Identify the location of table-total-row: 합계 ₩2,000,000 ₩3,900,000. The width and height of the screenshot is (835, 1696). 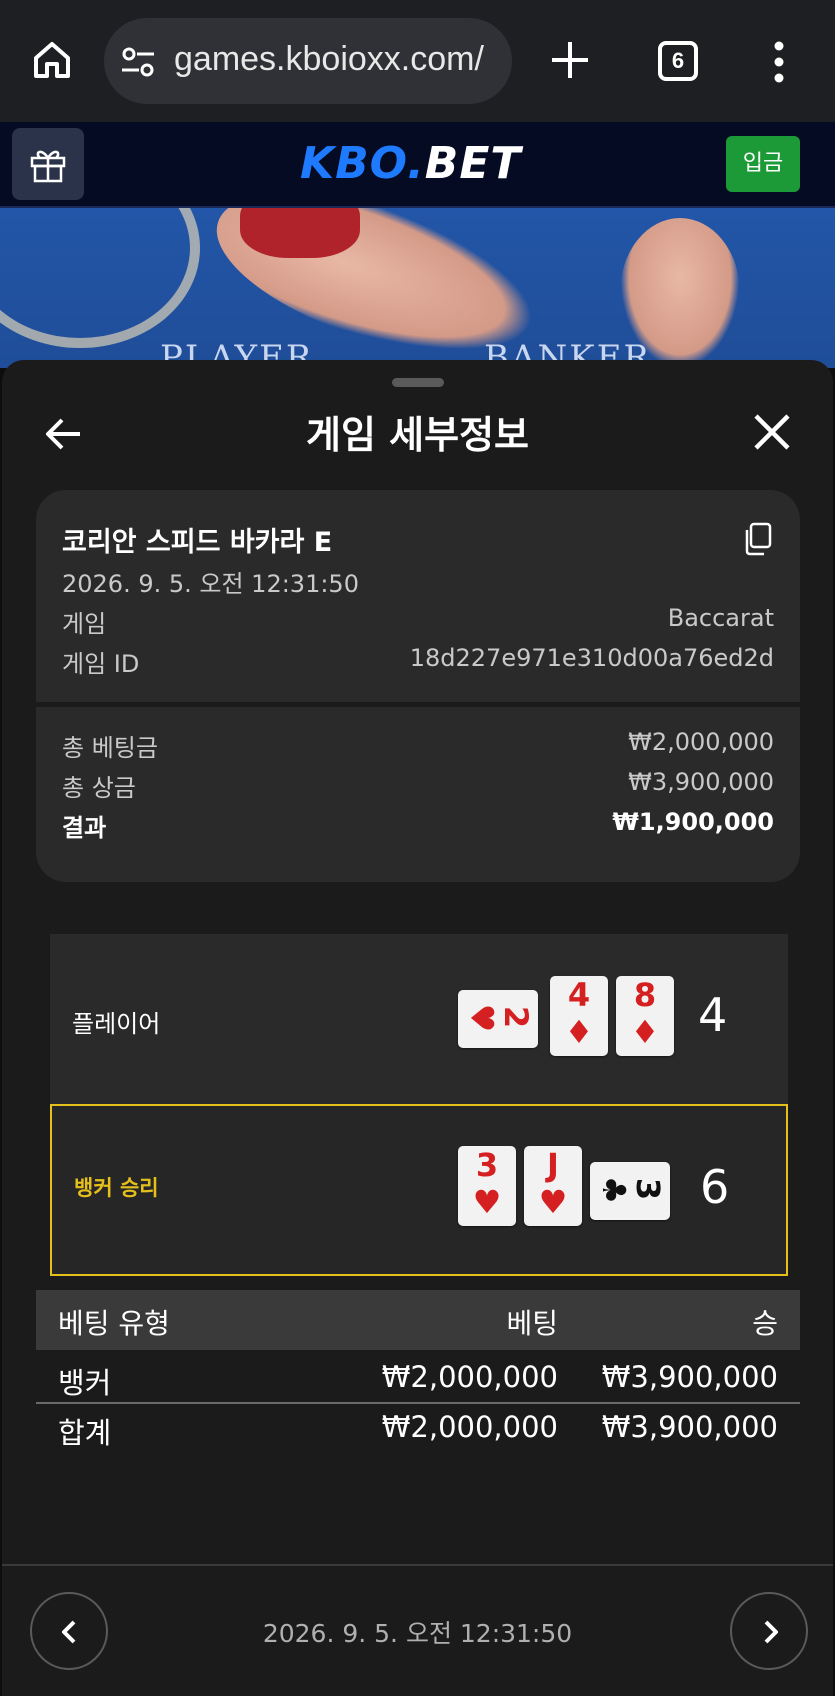
(418, 1430).